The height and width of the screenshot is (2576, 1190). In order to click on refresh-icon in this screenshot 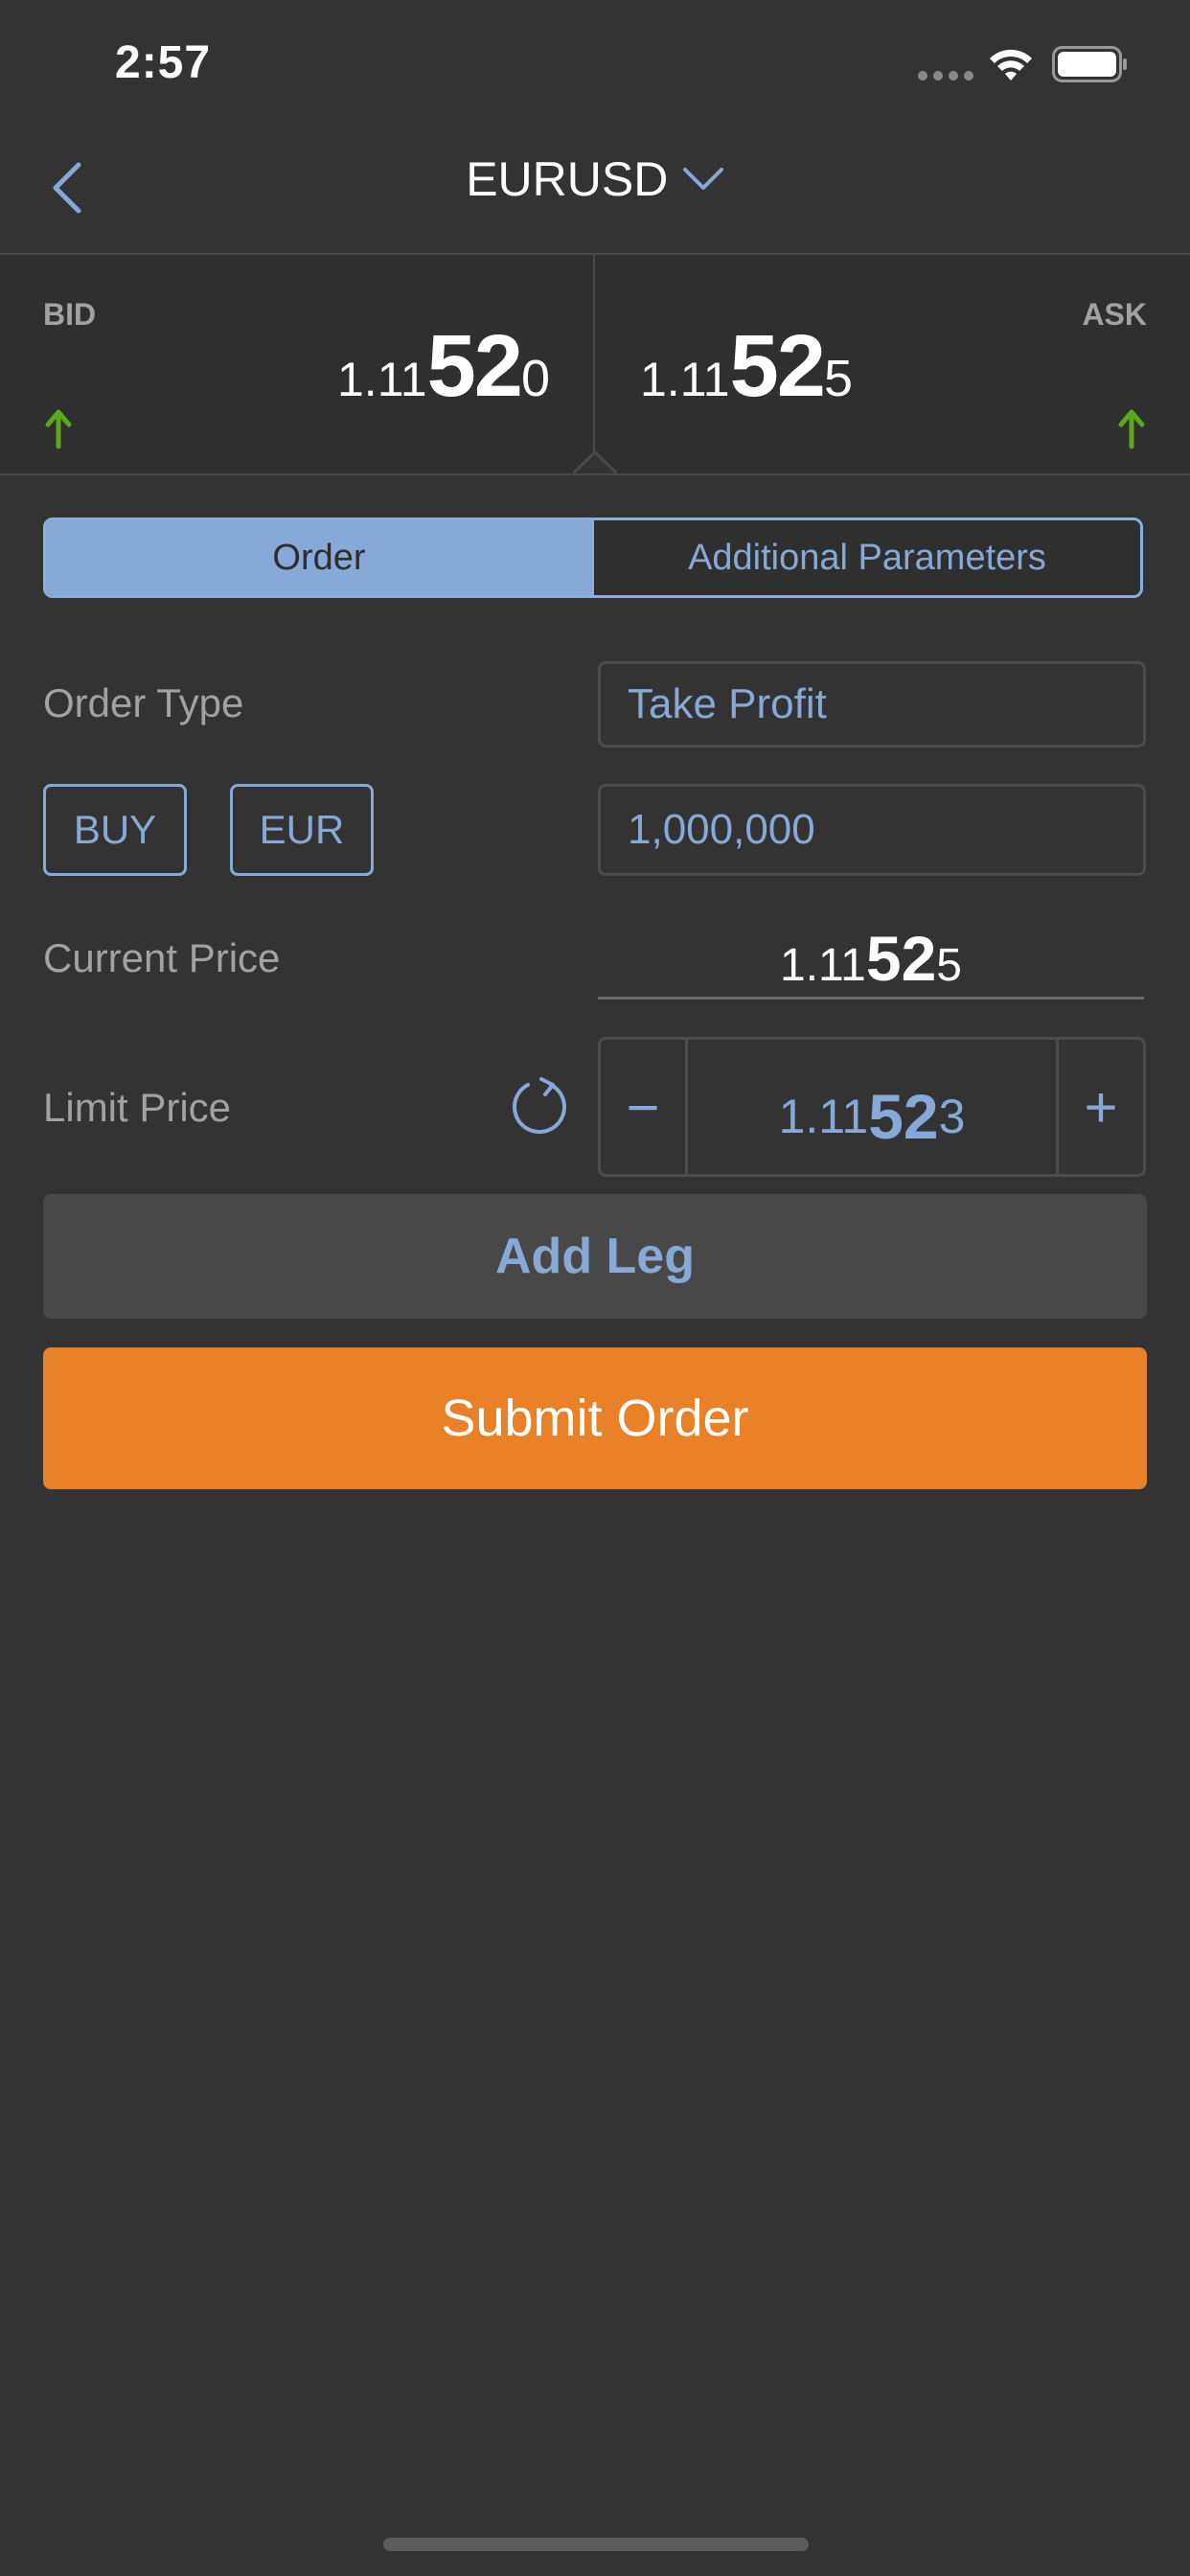, I will do `click(540, 1107)`.